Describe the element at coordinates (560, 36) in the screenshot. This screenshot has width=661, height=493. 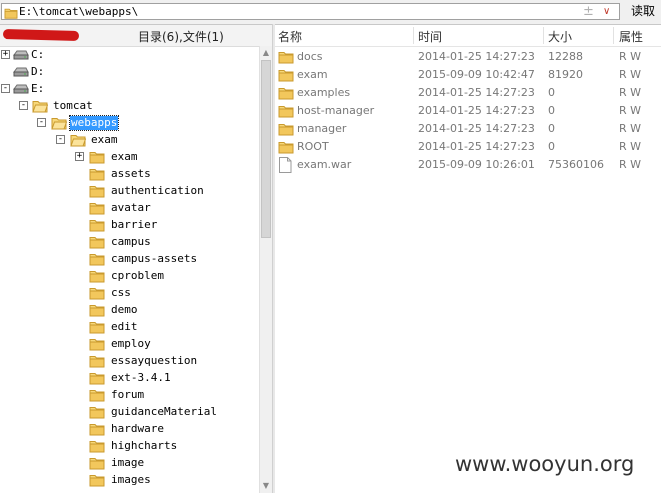
I see `column-size: 大小` at that location.